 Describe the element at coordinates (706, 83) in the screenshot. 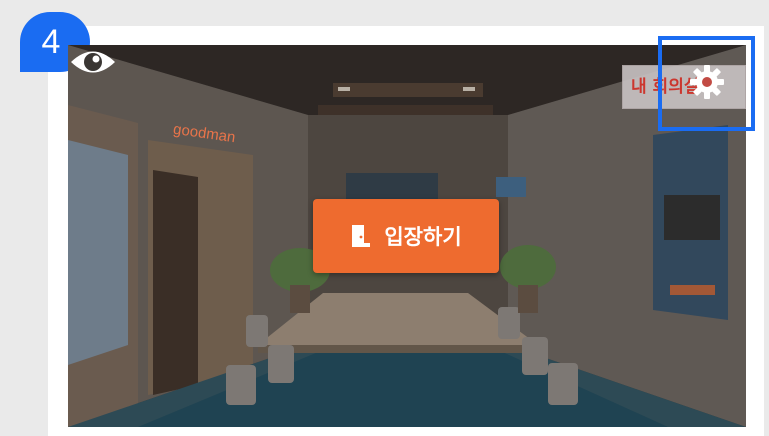

I see `settings-highlight-box` at that location.